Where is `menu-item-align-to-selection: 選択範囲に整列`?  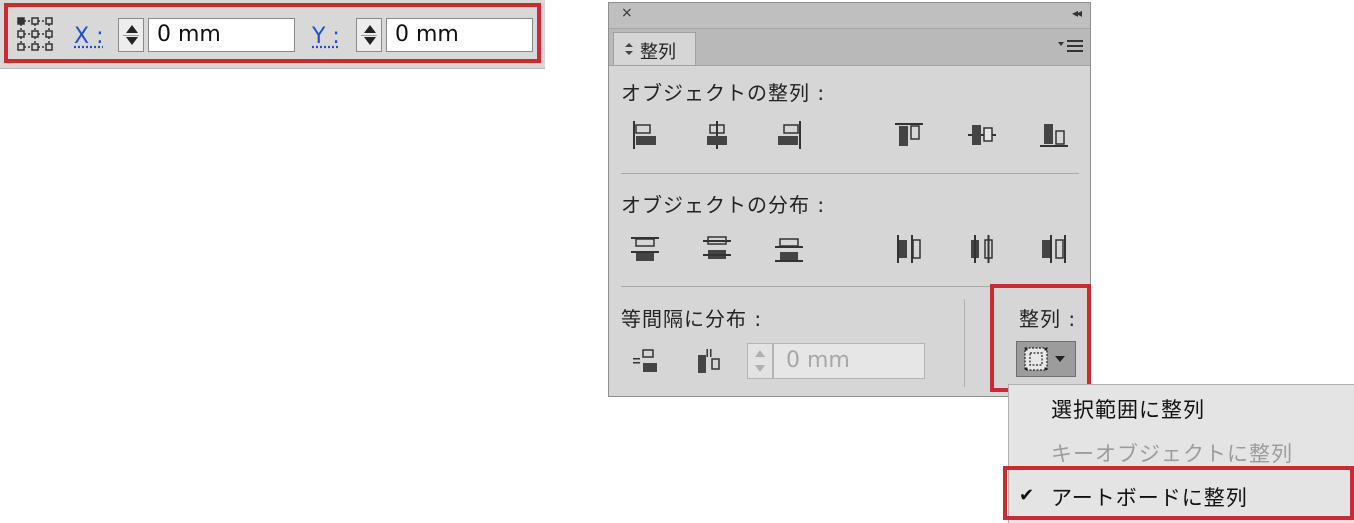
menu-item-align-to-selection: 選択範囲に整列 is located at coordinates (1128, 409).